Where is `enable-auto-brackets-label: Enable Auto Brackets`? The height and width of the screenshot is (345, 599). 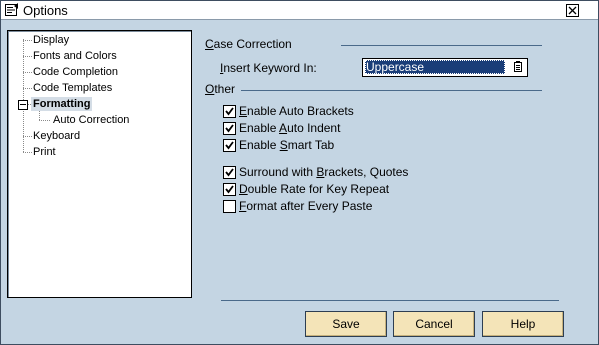 enable-auto-brackets-label: Enable Auto Brackets is located at coordinates (296, 111).